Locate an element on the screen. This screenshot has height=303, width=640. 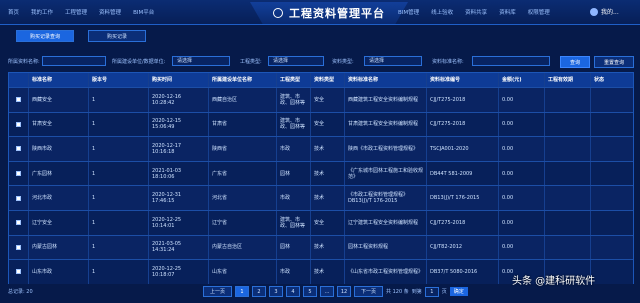
header-select is located at coordinates (19, 80).